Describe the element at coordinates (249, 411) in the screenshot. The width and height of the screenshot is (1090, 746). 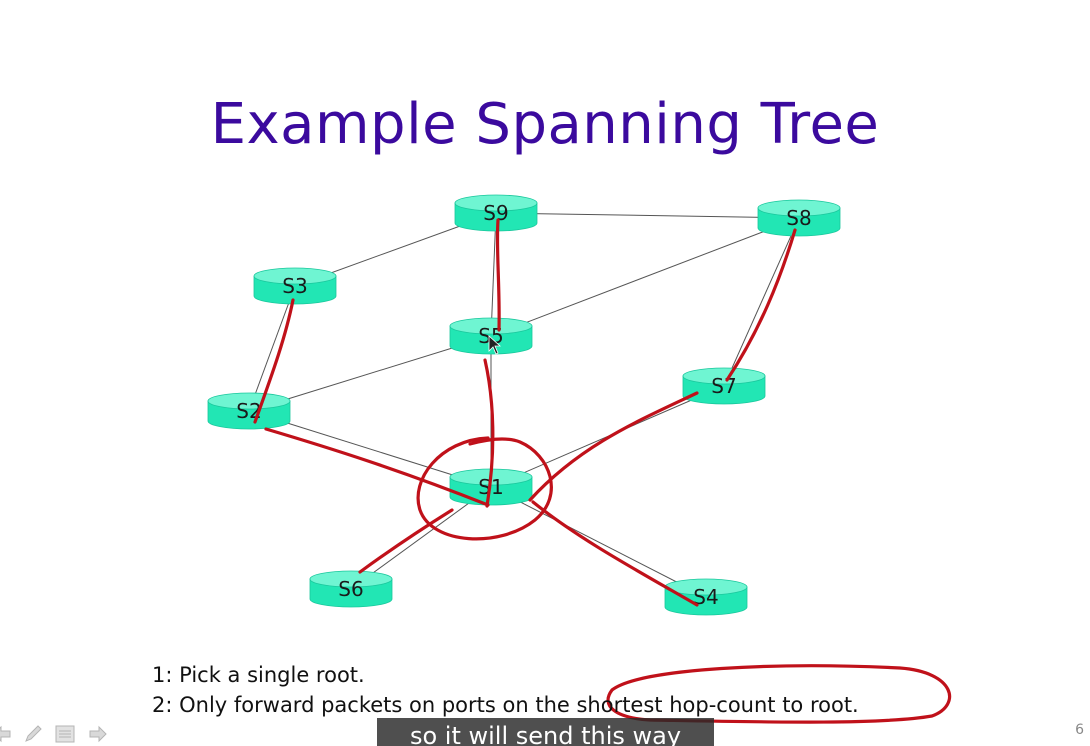
I see `switch-node-s2: S2` at that location.